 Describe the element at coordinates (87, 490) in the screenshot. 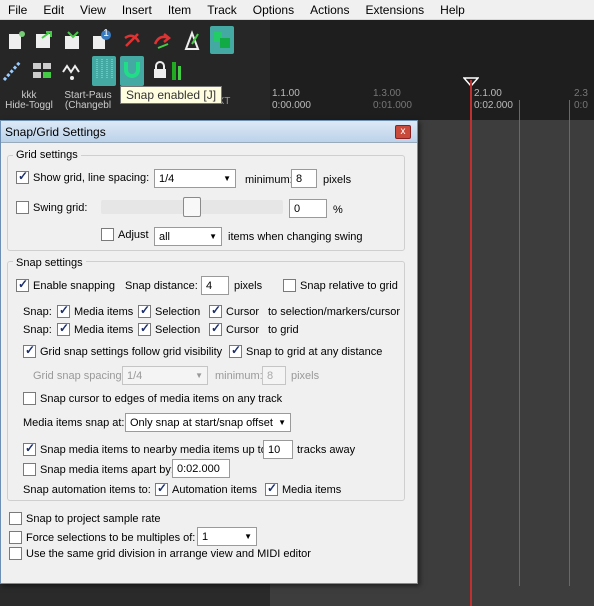

I see `automation-label: Snap automation items to:` at that location.